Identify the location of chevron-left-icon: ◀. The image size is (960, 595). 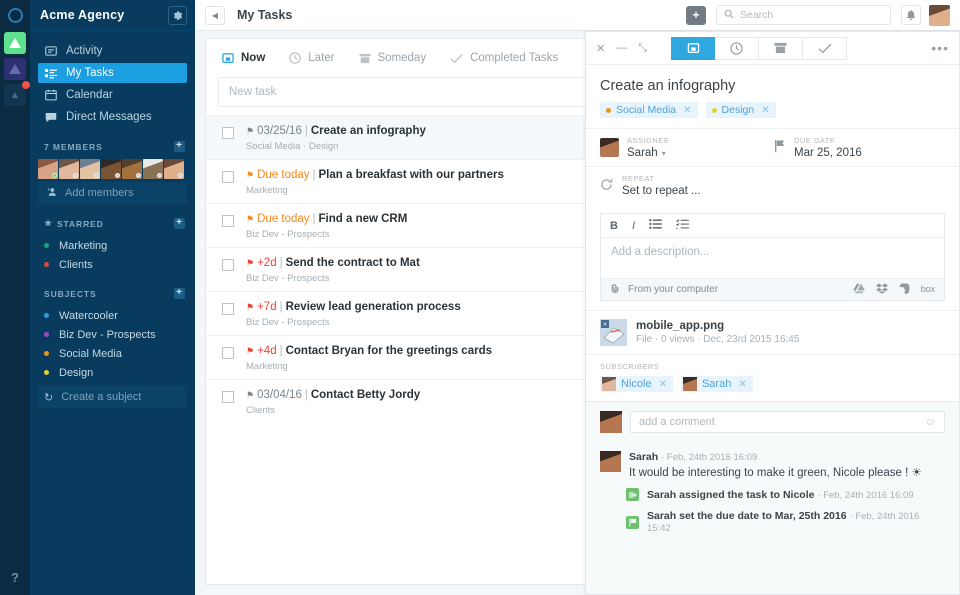
(215, 15).